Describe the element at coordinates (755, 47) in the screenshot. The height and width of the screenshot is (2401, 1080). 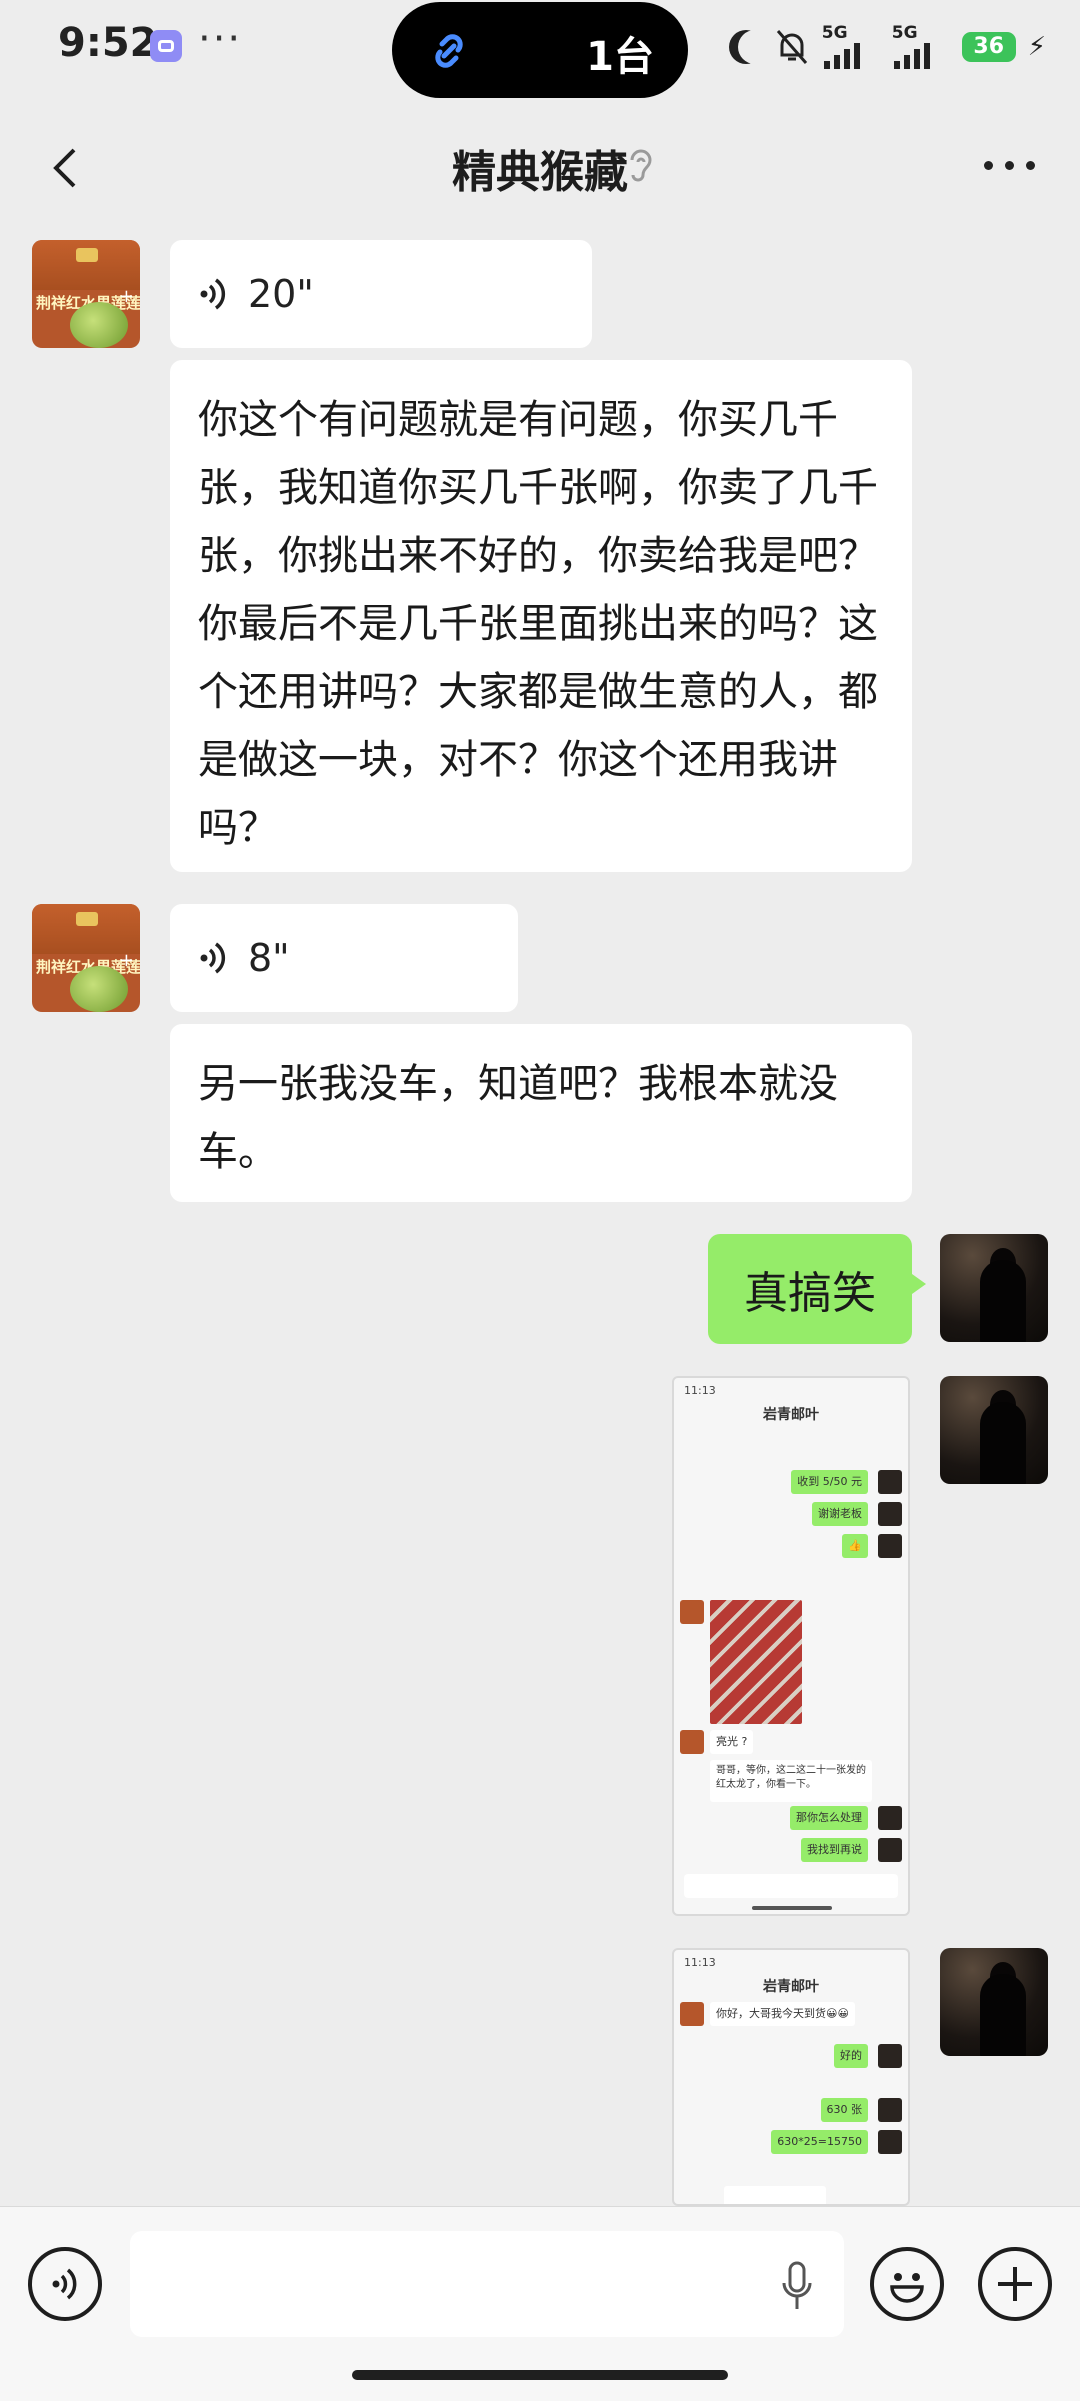
I see `moon-icon` at that location.